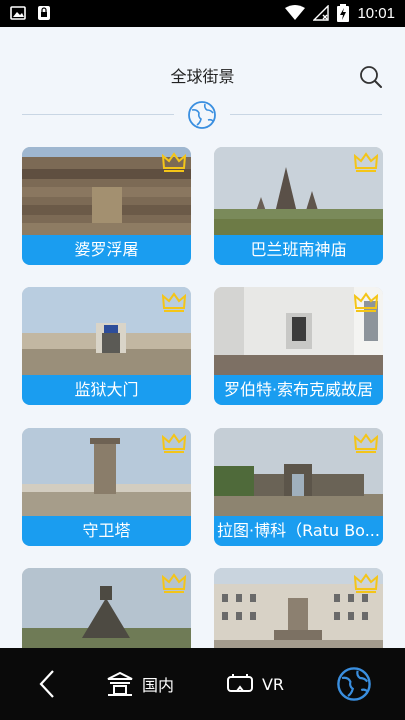 The height and width of the screenshot is (720, 405). Describe the element at coordinates (106, 531) in the screenshot. I see `card-label: 守卫塔` at that location.